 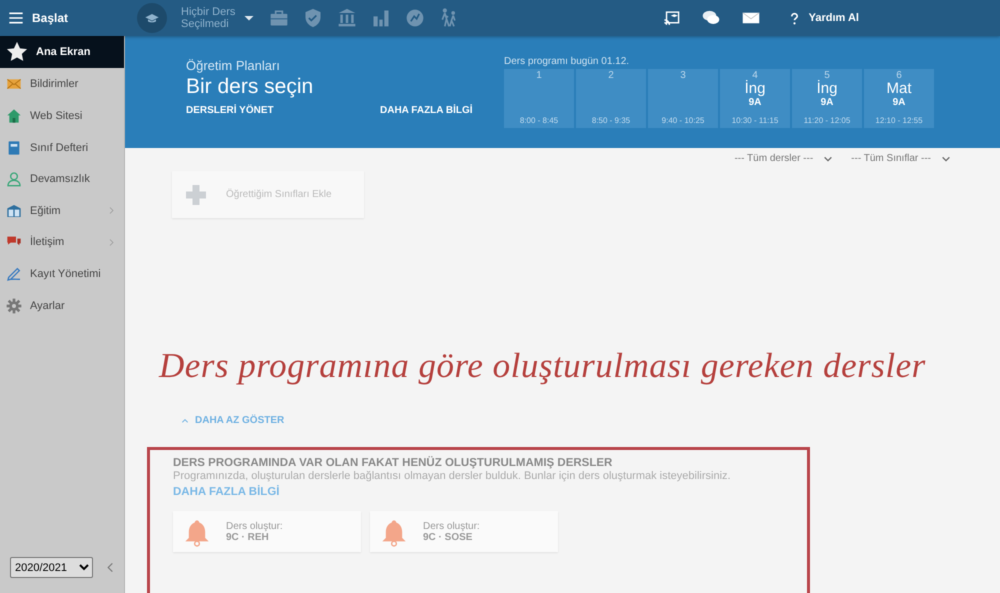 I want to click on period-number: 3, so click(x=683, y=75).